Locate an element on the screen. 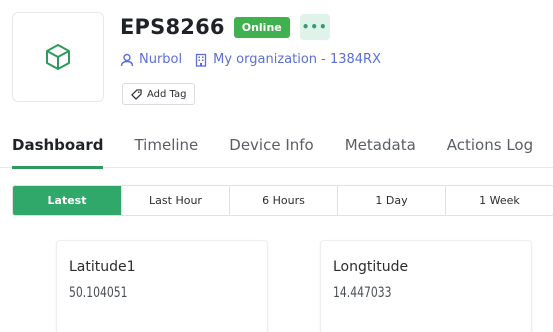 The width and height of the screenshot is (553, 332). widget-value: 14.447033 is located at coordinates (362, 293).